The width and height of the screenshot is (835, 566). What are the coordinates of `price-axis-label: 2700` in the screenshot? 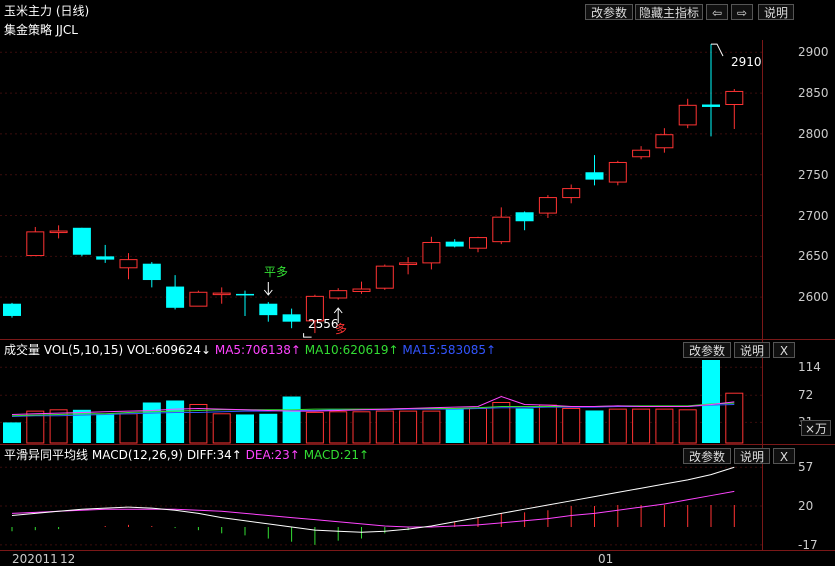 It's located at (813, 215).